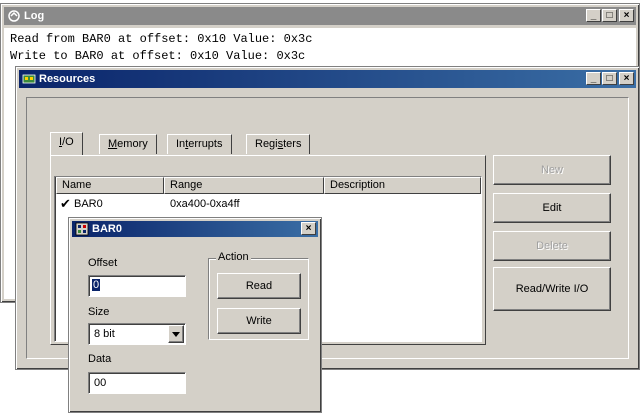 The height and width of the screenshot is (415, 640). Describe the element at coordinates (96, 285) in the screenshot. I see `offset-value: 0` at that location.